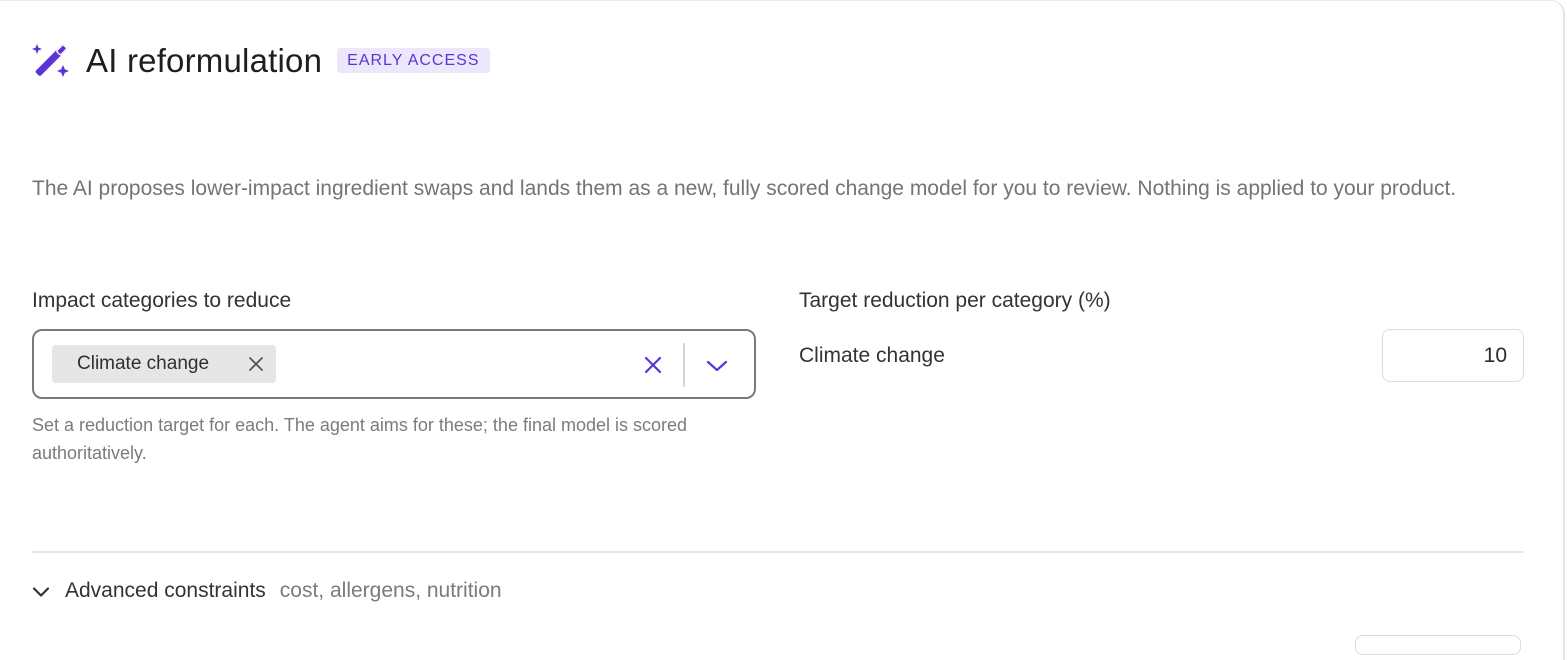  I want to click on advanced-constraints-title: Advanced constraints, so click(165, 590).